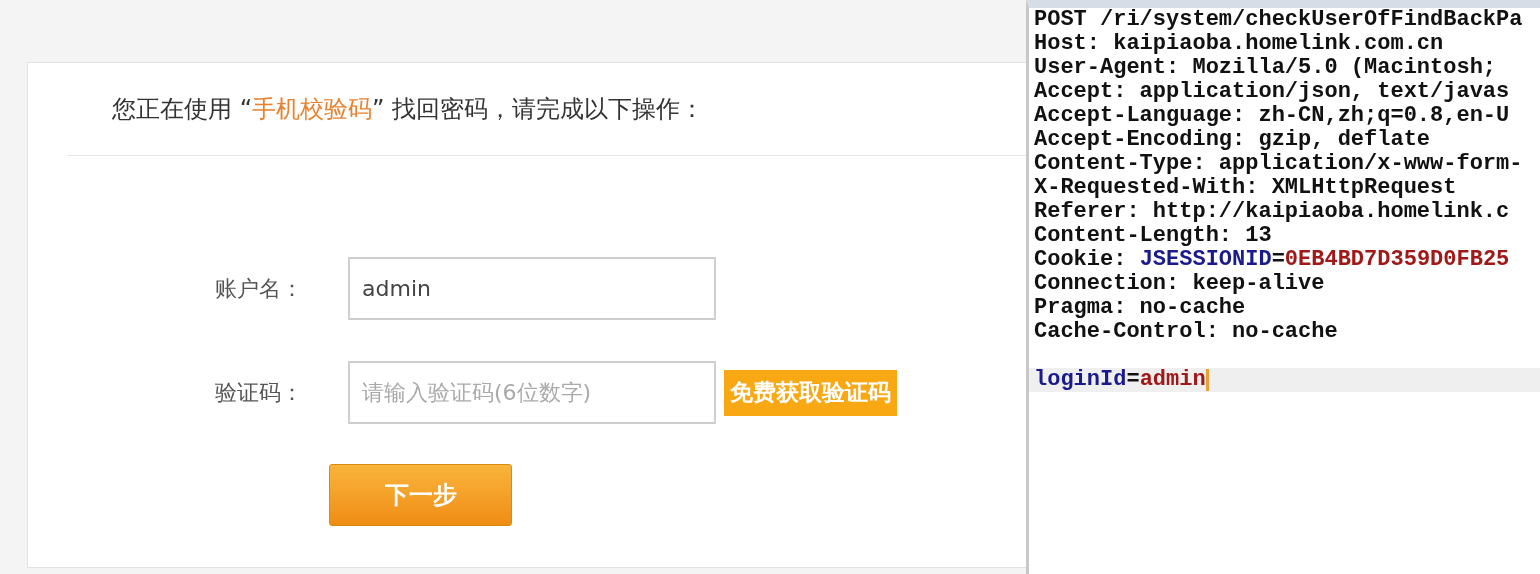 The image size is (1540, 574). What do you see at coordinates (1265, 67) in the screenshot?
I see `request-line: User-Agent: Mozilla/5.0 (Macintosh;` at bounding box center [1265, 67].